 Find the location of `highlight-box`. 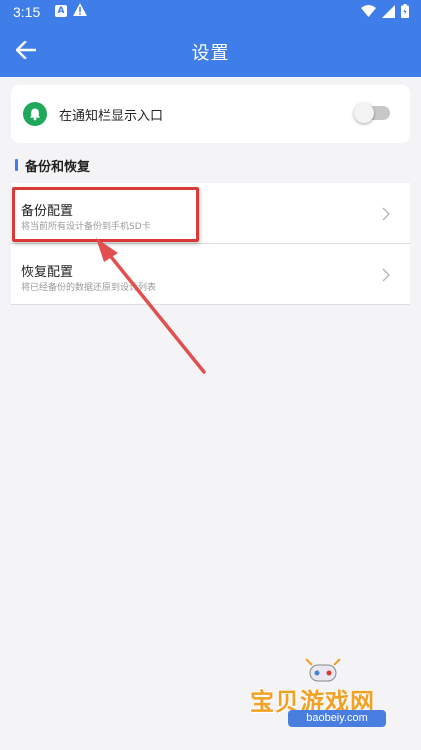

highlight-box is located at coordinates (105, 214).